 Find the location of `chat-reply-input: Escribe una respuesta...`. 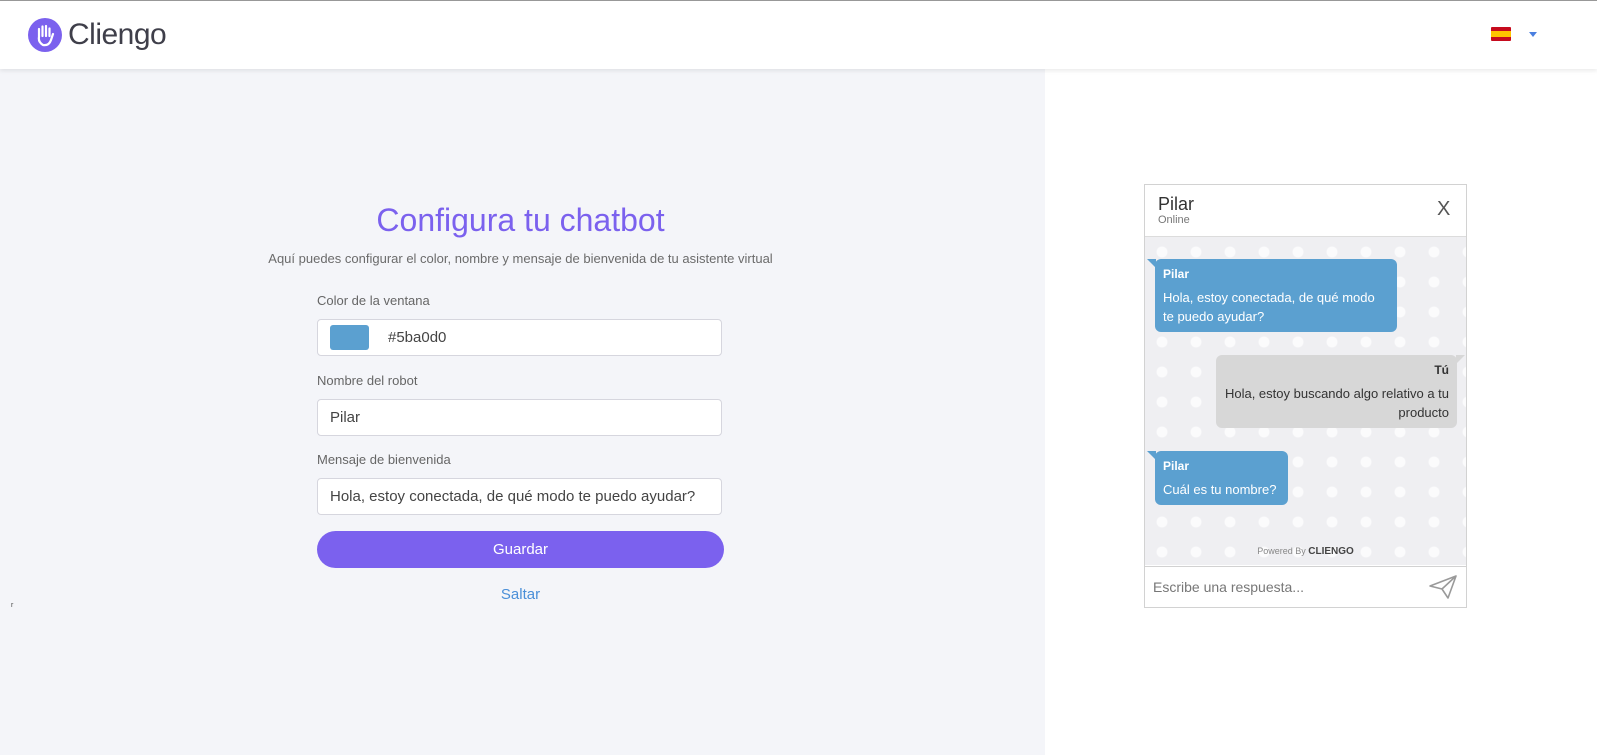

chat-reply-input: Escribe una respuesta... is located at coordinates (1305, 587).